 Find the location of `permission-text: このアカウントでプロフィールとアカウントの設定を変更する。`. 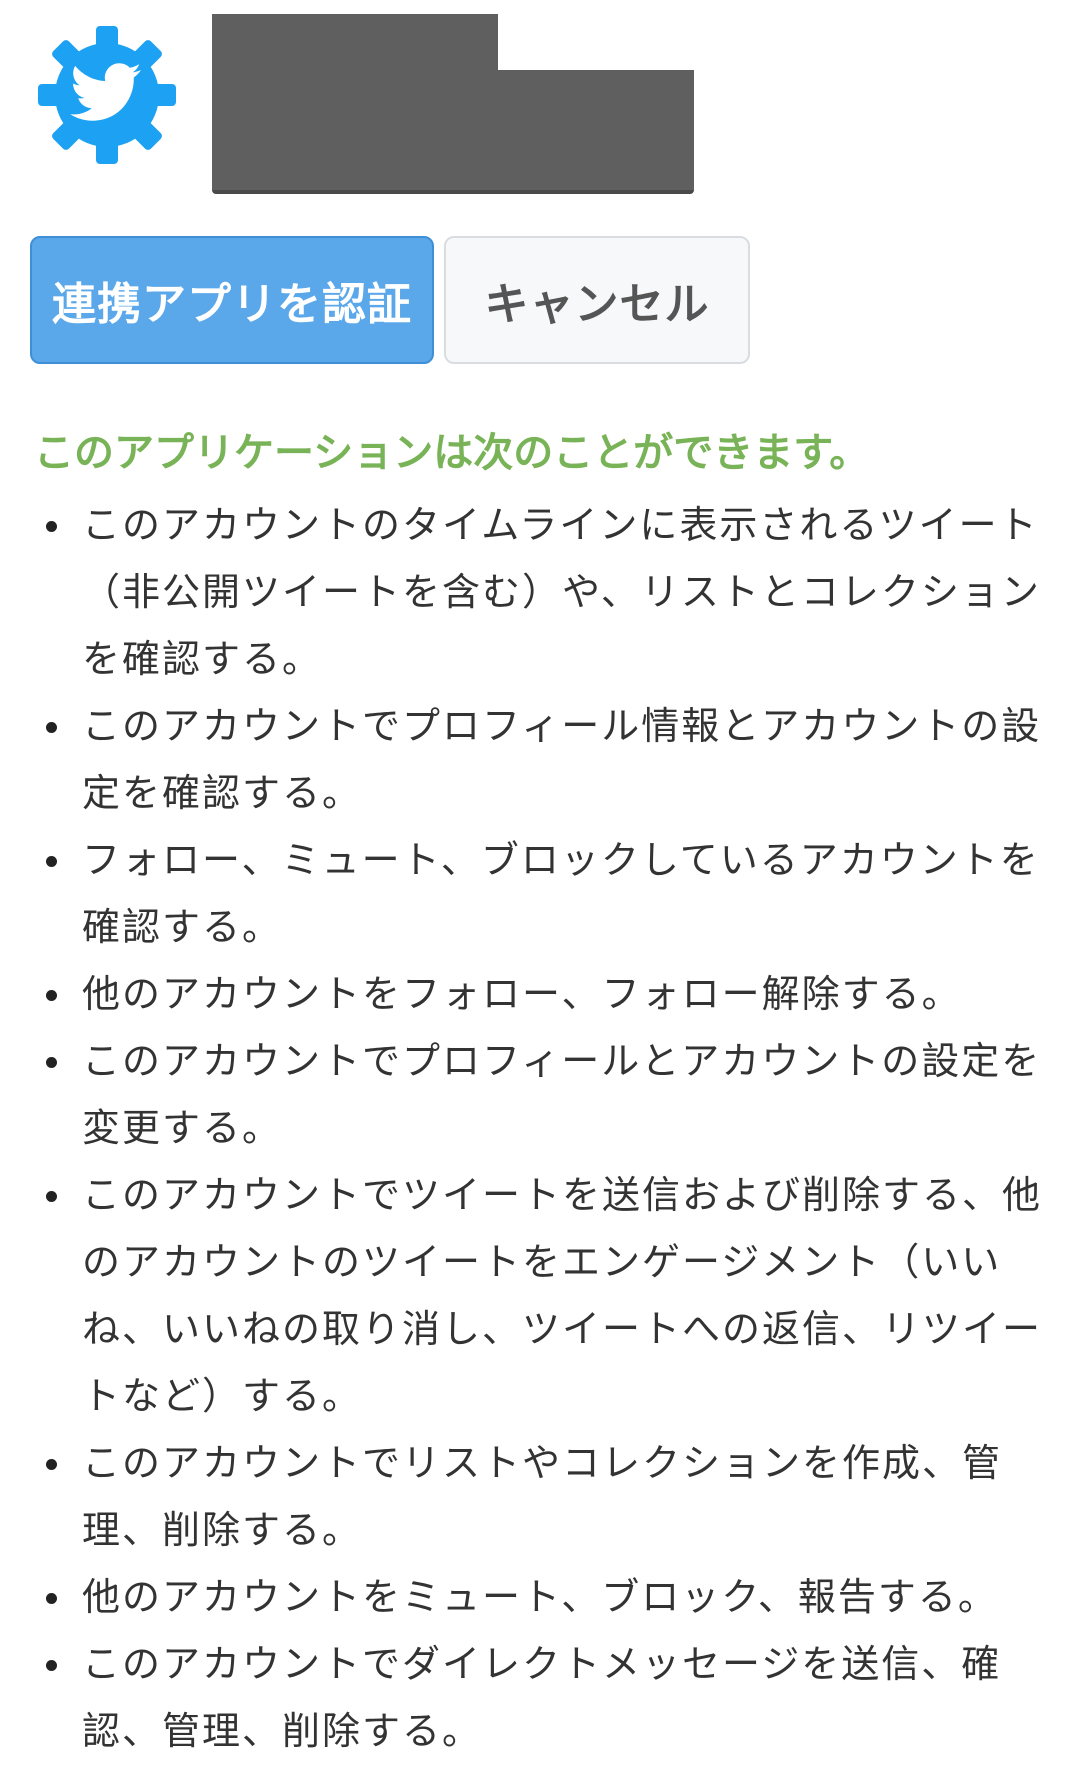

permission-text: このアカウントでプロフィールとアカウントの設定を変更する。 is located at coordinates (562, 1094).